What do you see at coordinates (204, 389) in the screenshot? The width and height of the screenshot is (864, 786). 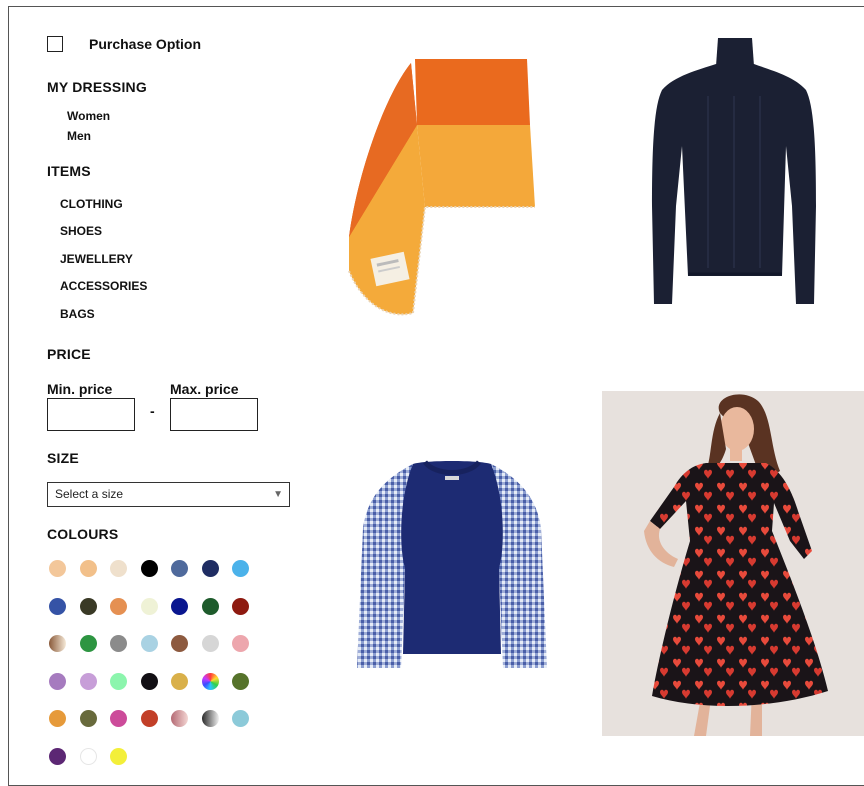 I see `max-price-label: Max. price` at bounding box center [204, 389].